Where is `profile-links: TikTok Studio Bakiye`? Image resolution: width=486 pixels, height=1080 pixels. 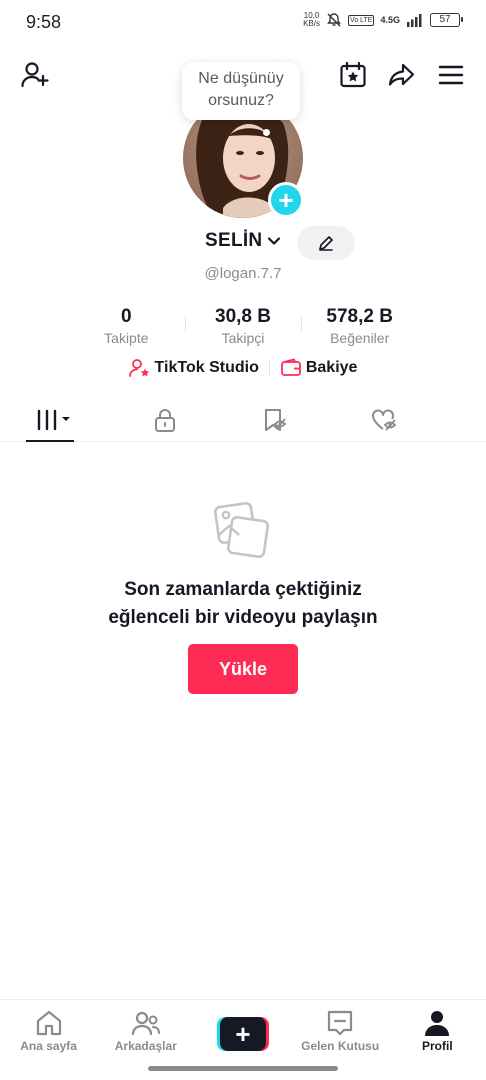
profile-links: TikTok Studio Bakiye is located at coordinates (243, 368).